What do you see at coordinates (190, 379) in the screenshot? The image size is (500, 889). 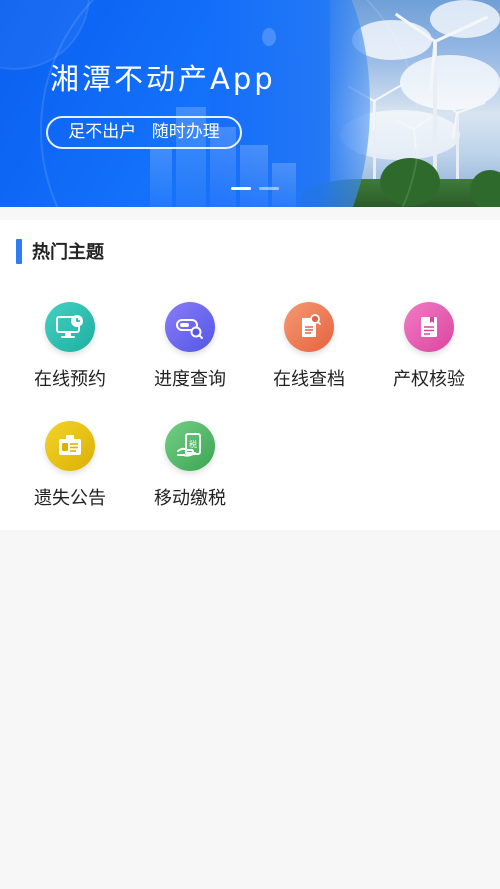 I see `feature-label: 进度查询` at bounding box center [190, 379].